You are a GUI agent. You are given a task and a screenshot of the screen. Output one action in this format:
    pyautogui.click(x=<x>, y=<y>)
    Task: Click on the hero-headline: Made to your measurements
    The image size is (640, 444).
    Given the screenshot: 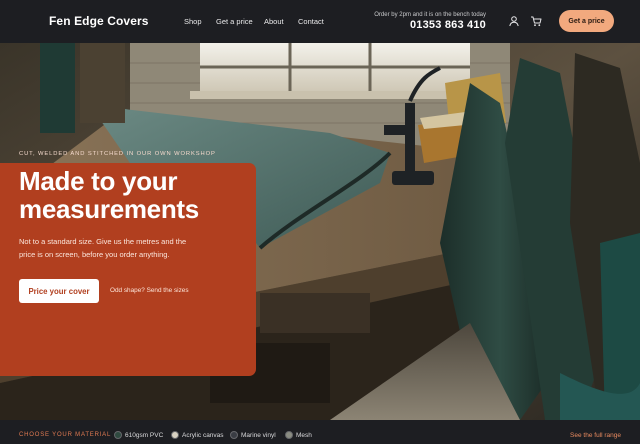 What is the action you would take?
    pyautogui.click(x=109, y=195)
    